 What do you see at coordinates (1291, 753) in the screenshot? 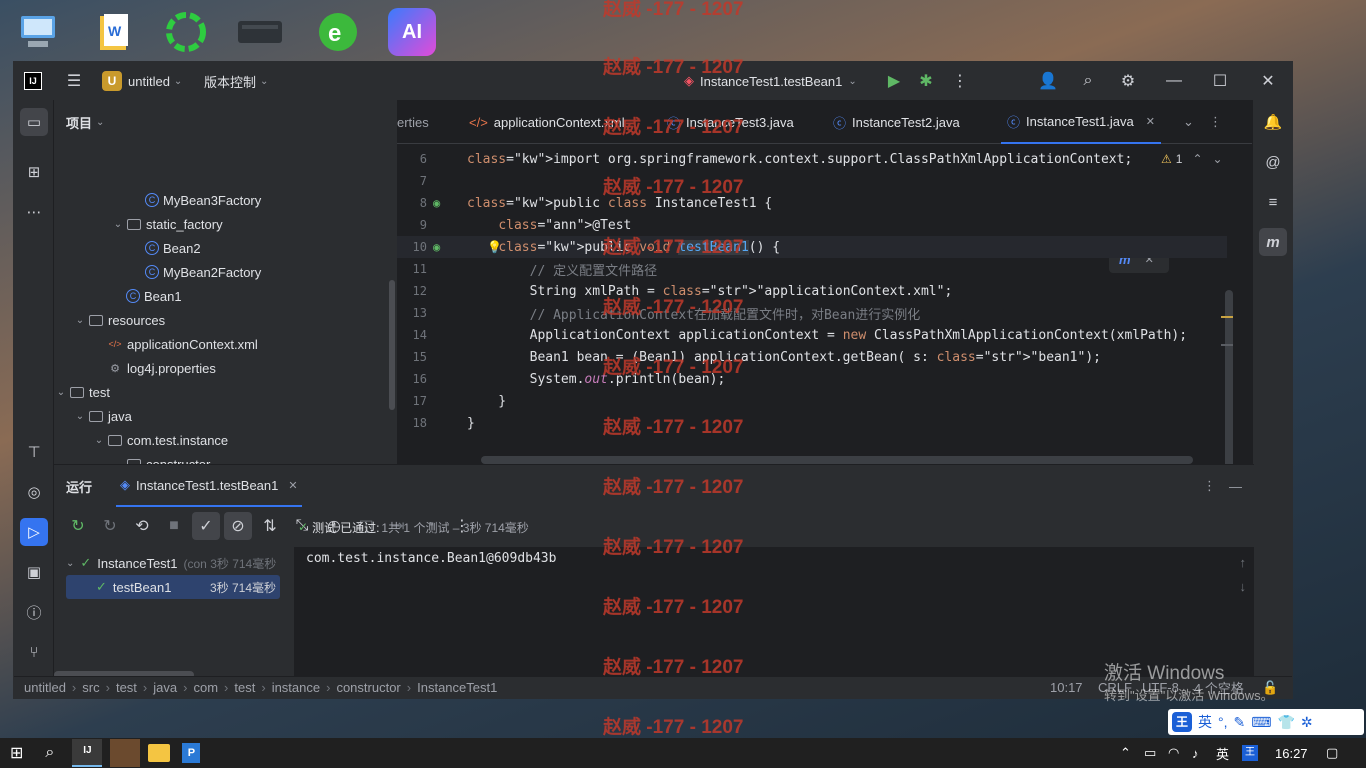
I see `clock: 16:27` at bounding box center [1291, 753].